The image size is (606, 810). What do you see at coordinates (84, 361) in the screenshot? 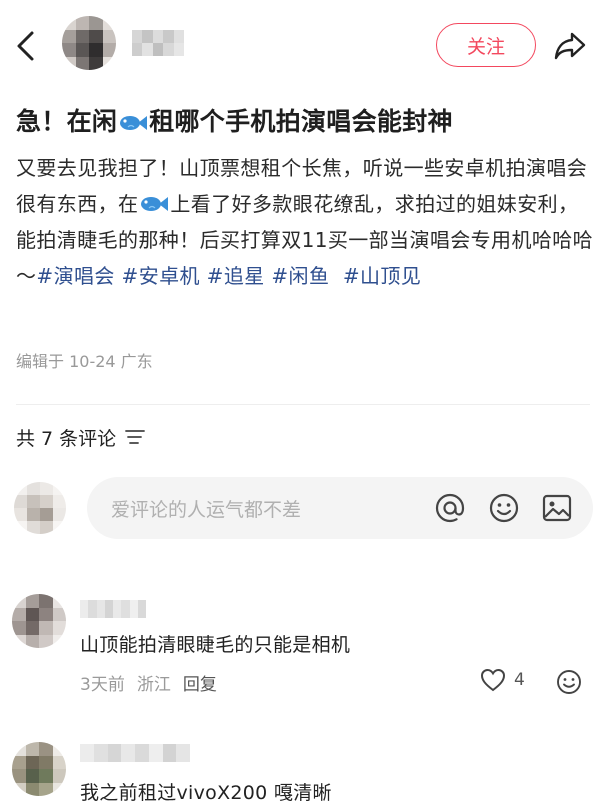
I see `post-edit-info: 编辑于 10-24 广东` at bounding box center [84, 361].